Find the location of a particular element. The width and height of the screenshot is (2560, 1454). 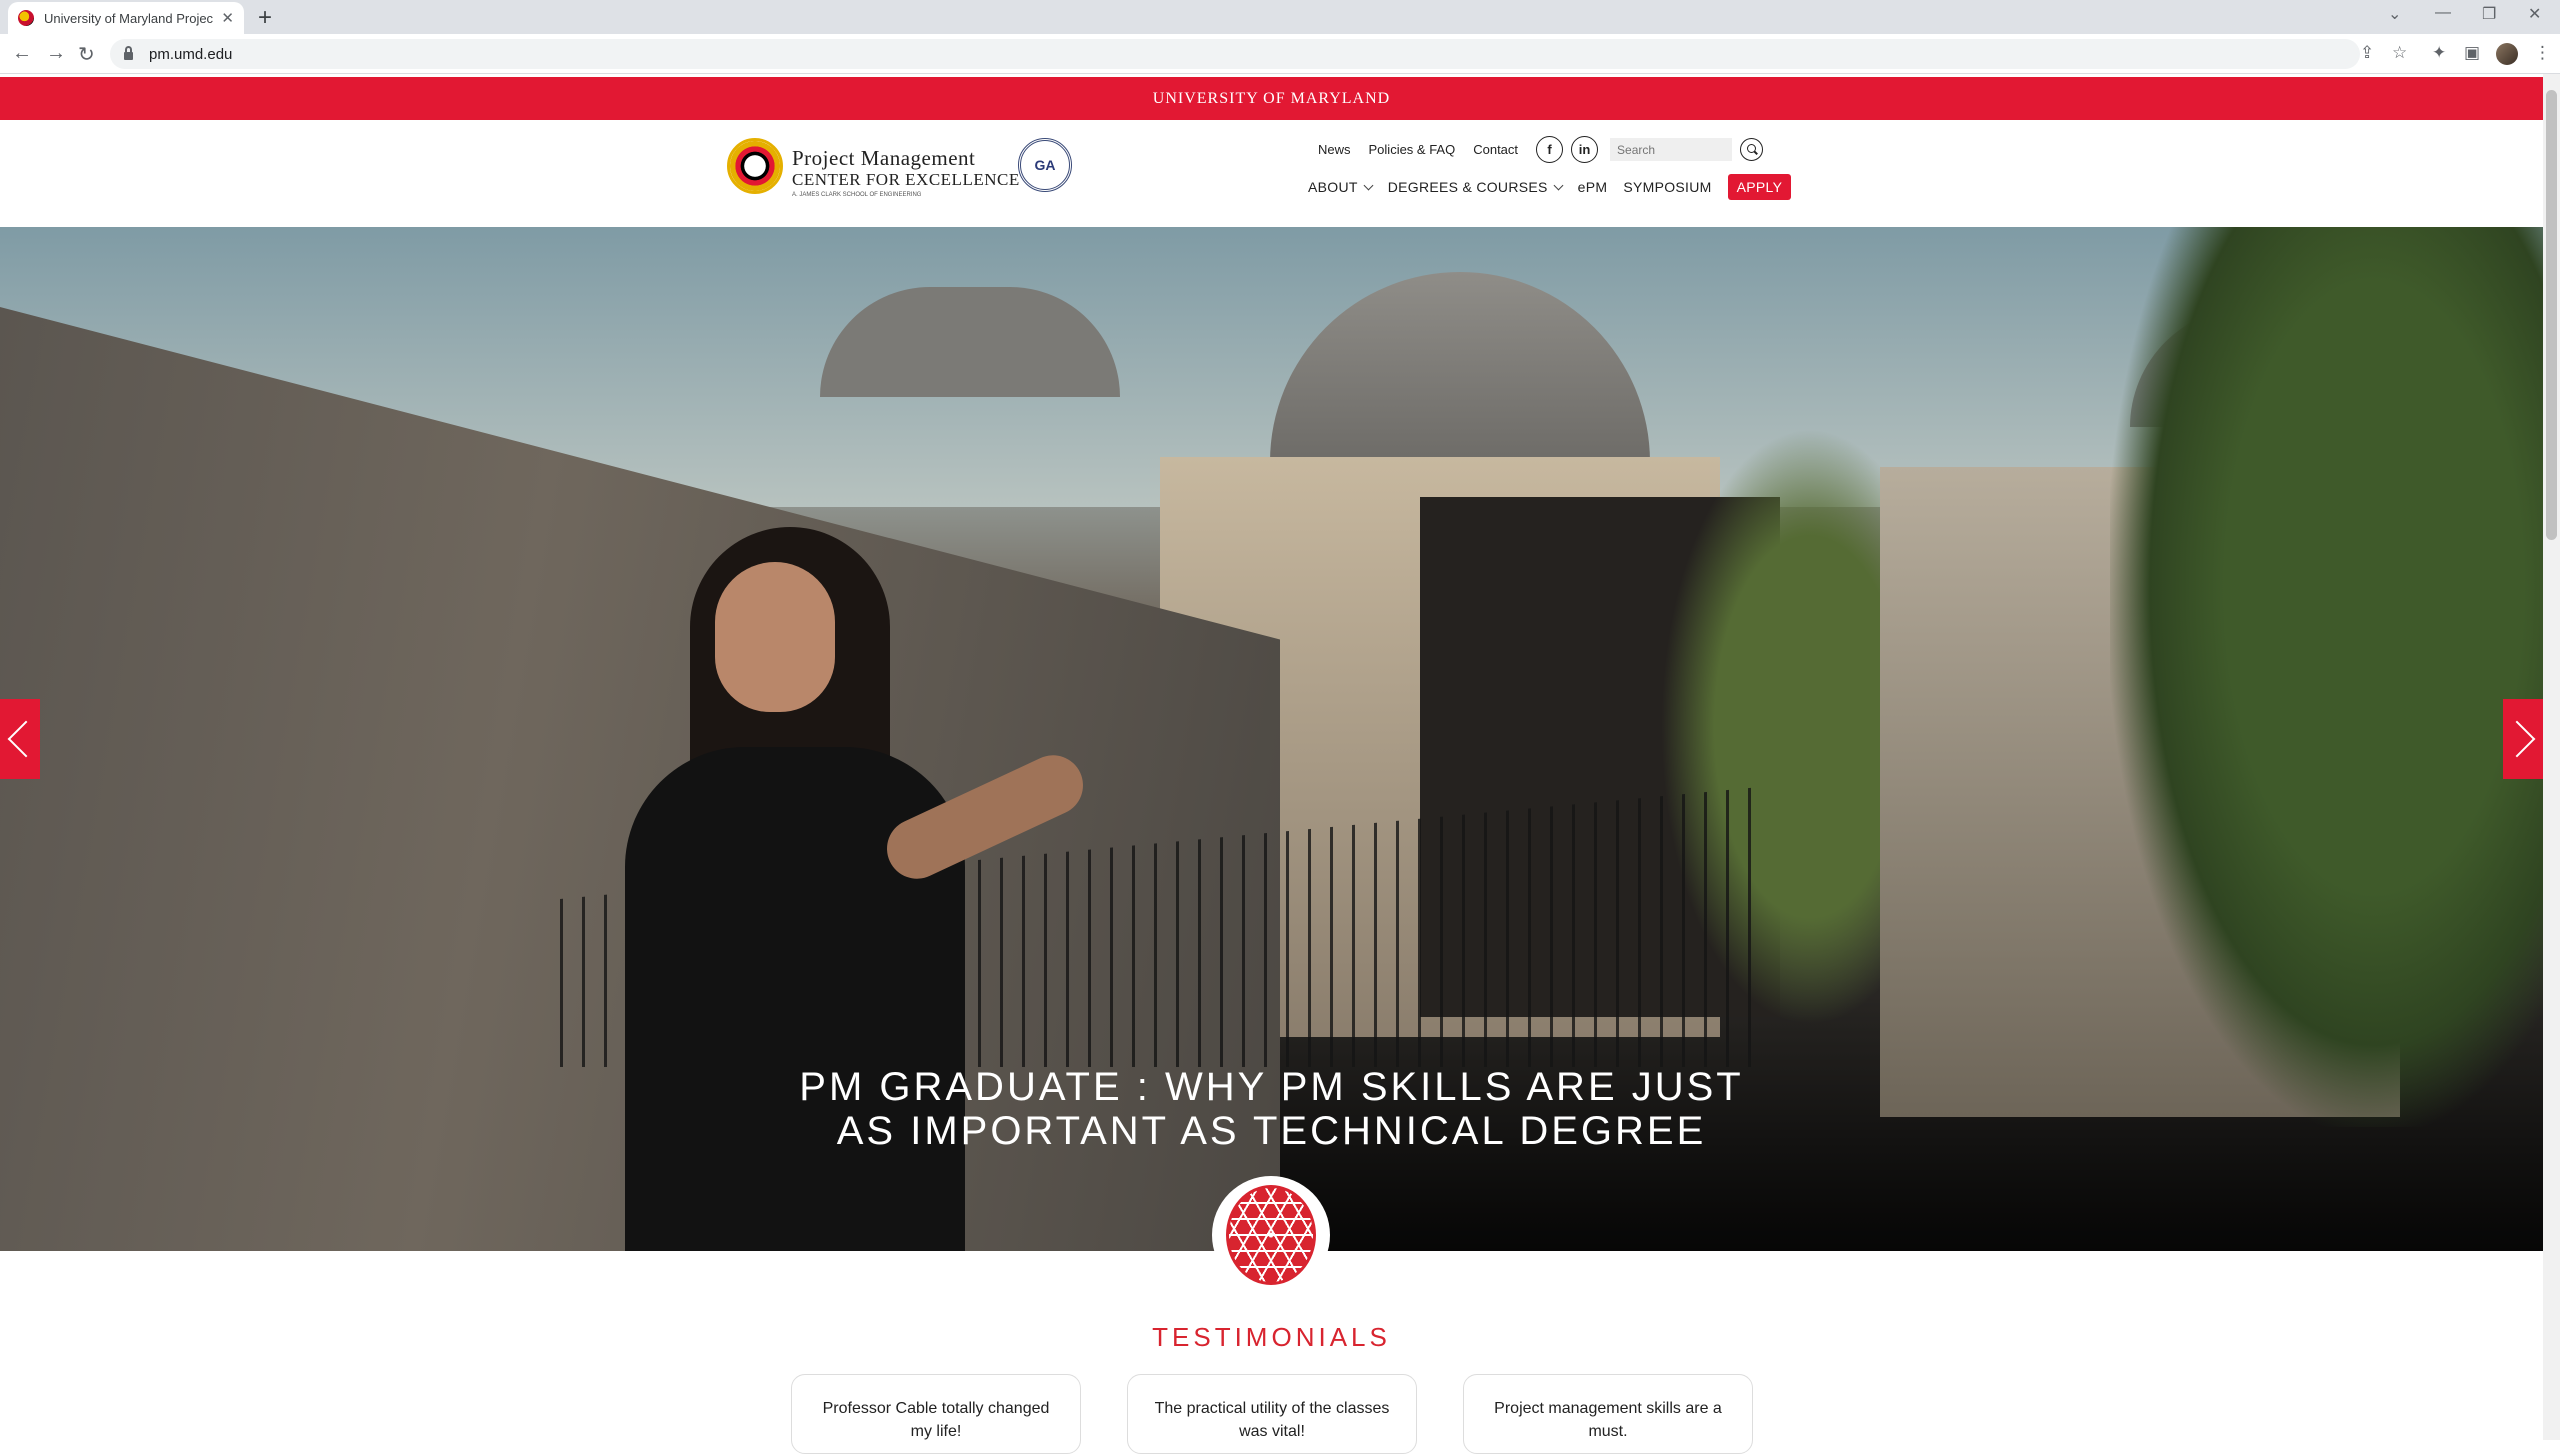

minimize-button: — is located at coordinates (2443, 13).